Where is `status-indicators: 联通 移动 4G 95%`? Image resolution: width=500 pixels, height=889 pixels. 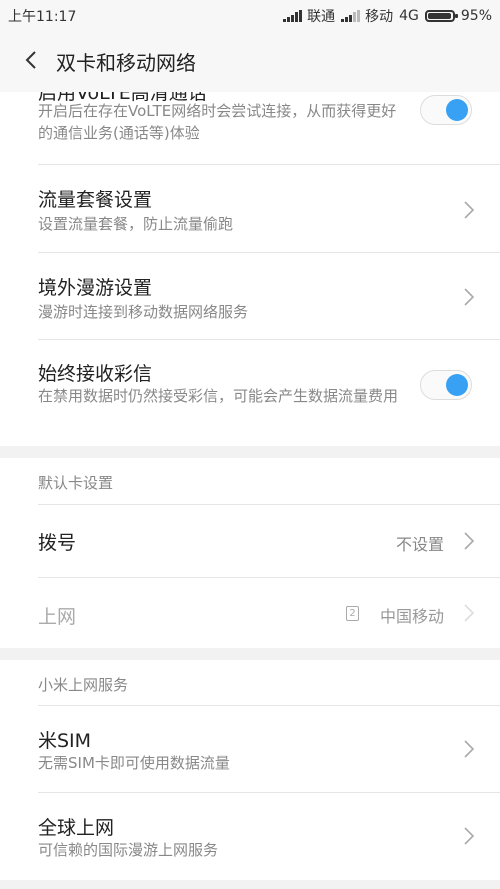
status-indicators: 联通 移动 4G 95% is located at coordinates (387, 16).